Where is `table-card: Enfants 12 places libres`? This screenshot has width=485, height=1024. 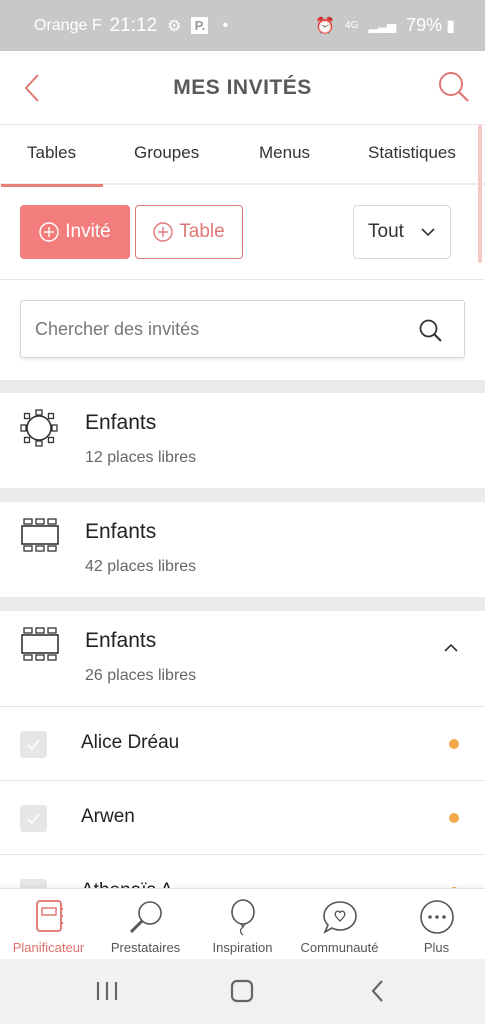
table-card: Enfants 12 places libres is located at coordinates (242, 440).